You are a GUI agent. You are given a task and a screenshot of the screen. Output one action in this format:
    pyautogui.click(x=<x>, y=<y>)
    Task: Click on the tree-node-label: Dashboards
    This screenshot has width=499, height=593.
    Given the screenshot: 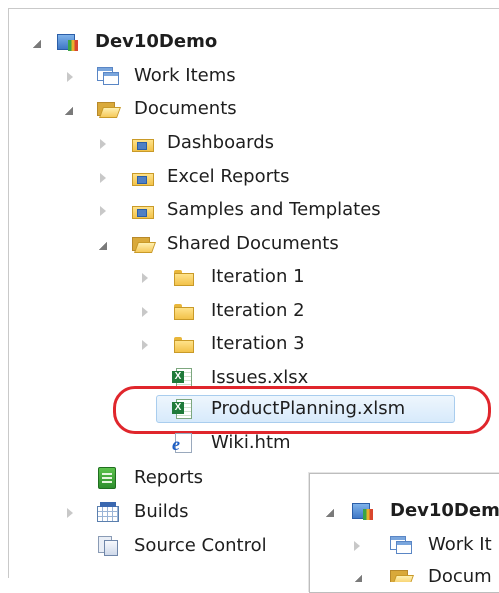 What is the action you would take?
    pyautogui.click(x=221, y=142)
    